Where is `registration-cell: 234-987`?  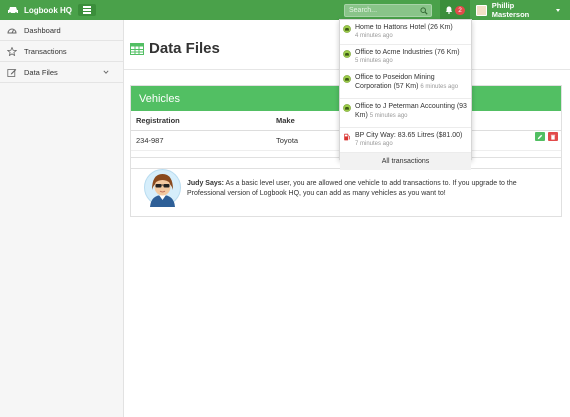 registration-cell: 234-987 is located at coordinates (201, 140).